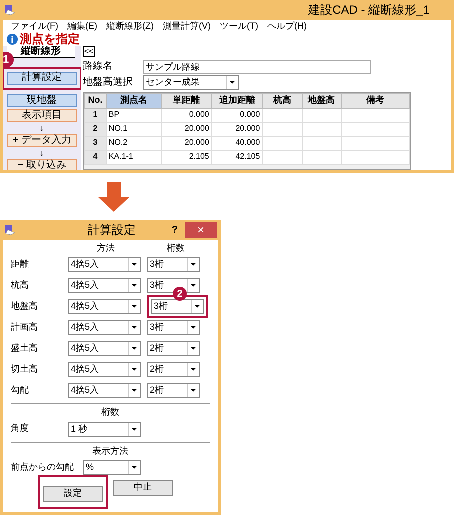  What do you see at coordinates (25, 348) in the screenshot?
I see `setting-label: 盛土高` at bounding box center [25, 348].